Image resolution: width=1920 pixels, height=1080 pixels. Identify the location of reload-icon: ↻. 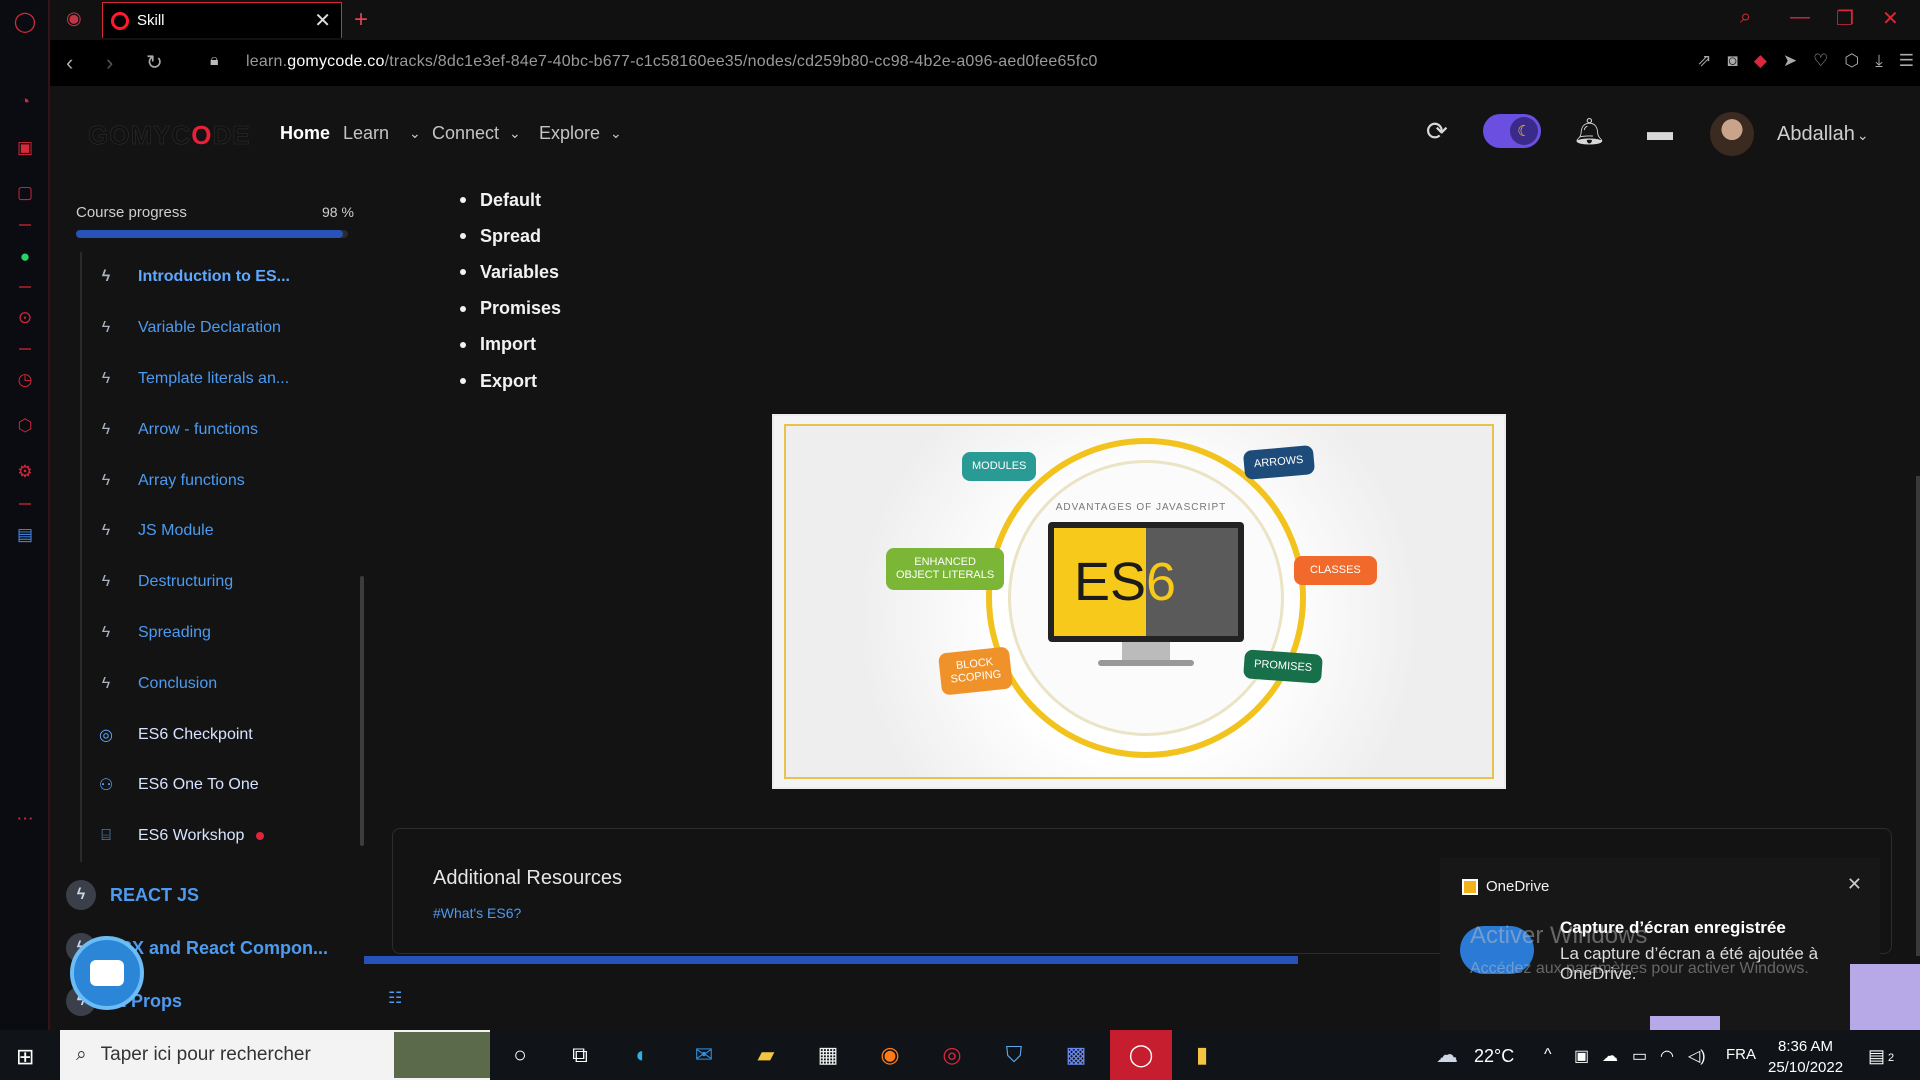
(154, 62).